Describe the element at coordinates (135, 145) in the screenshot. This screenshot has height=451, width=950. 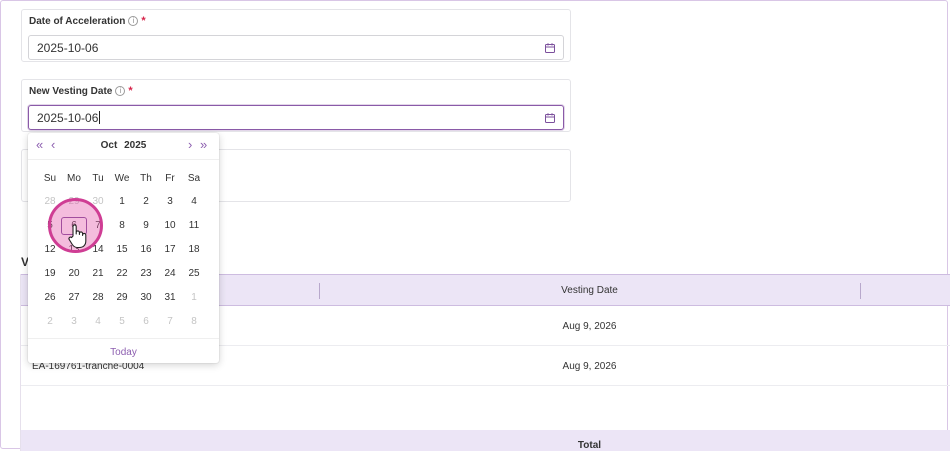
I see `year-selector: 2025` at that location.